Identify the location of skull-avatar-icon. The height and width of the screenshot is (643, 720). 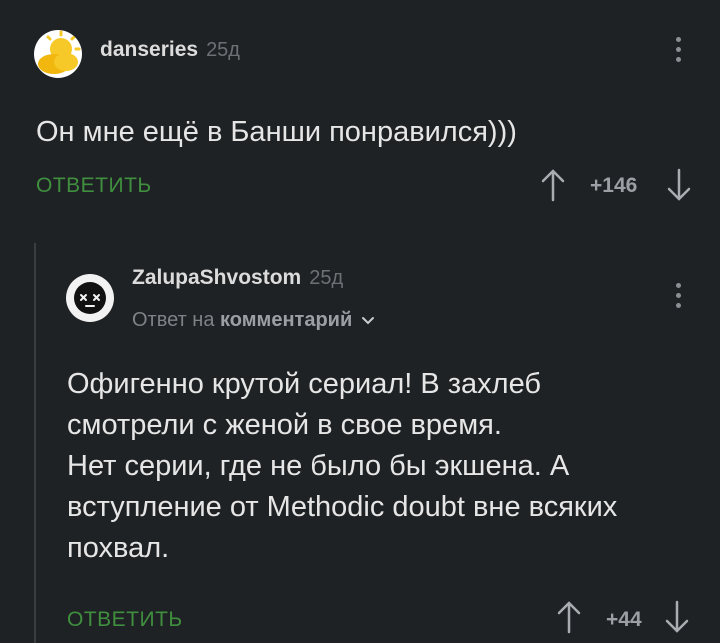
(90, 298).